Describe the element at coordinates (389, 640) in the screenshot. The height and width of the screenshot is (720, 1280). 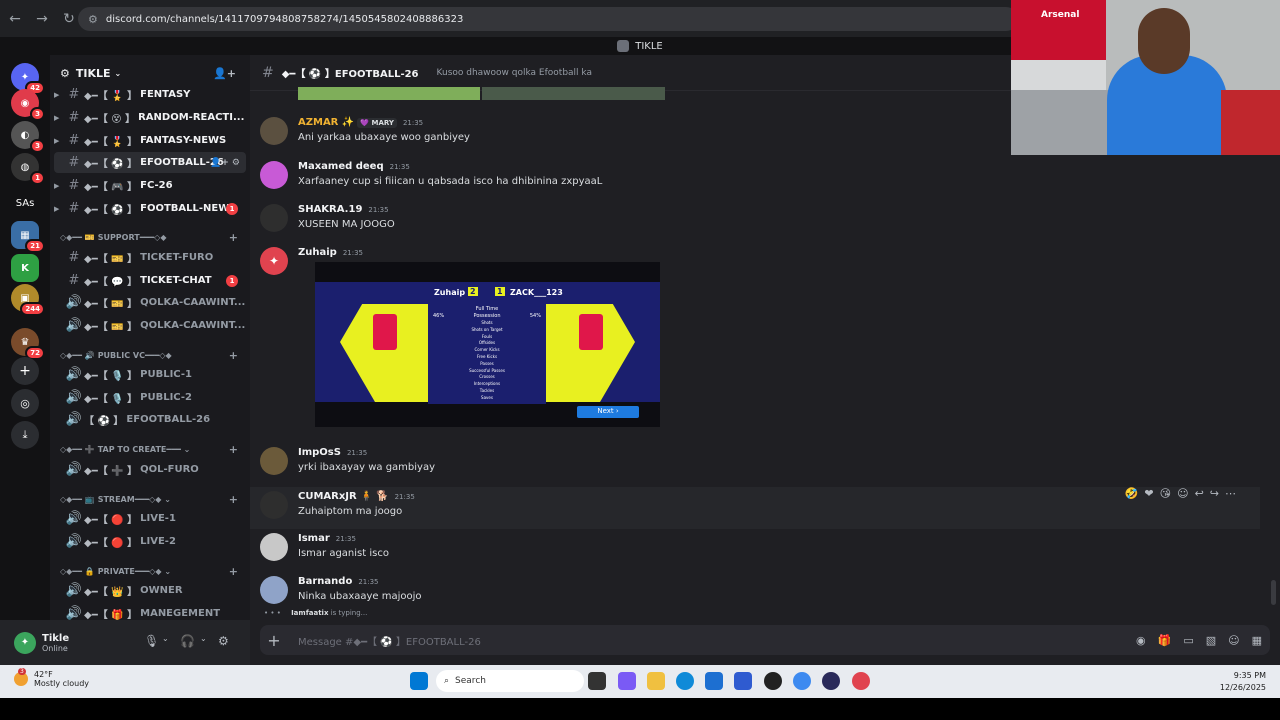
I see `message-input: Message #◆━【 ⚽ 】EFOOTBALL-26` at that location.